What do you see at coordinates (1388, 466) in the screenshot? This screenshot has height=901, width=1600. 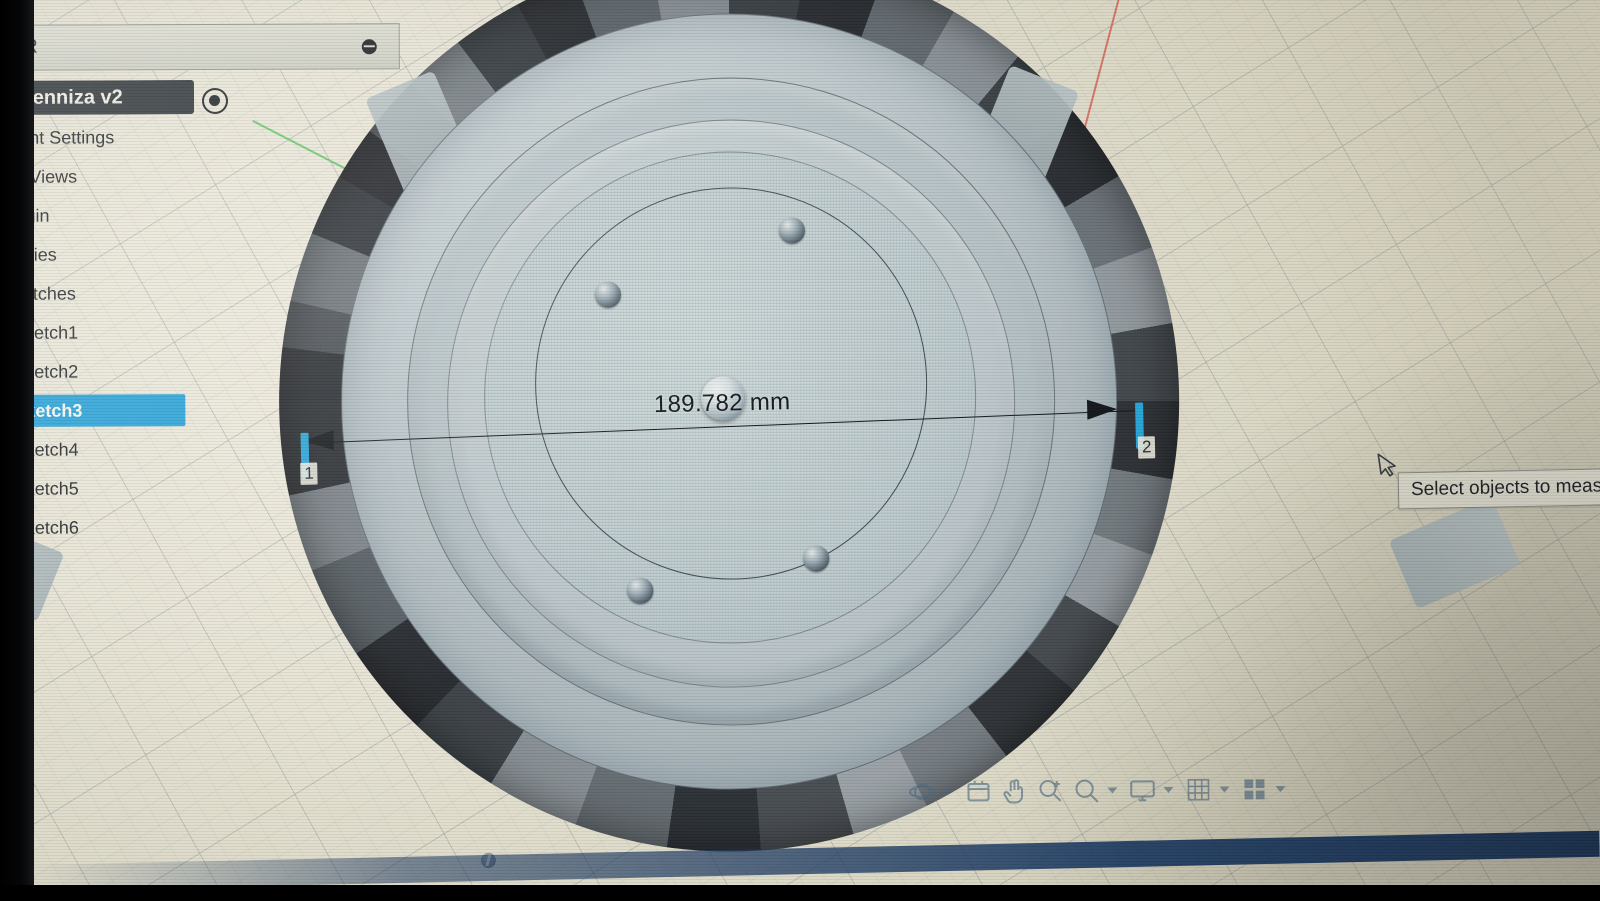 I see `arrow-cursor-icon` at bounding box center [1388, 466].